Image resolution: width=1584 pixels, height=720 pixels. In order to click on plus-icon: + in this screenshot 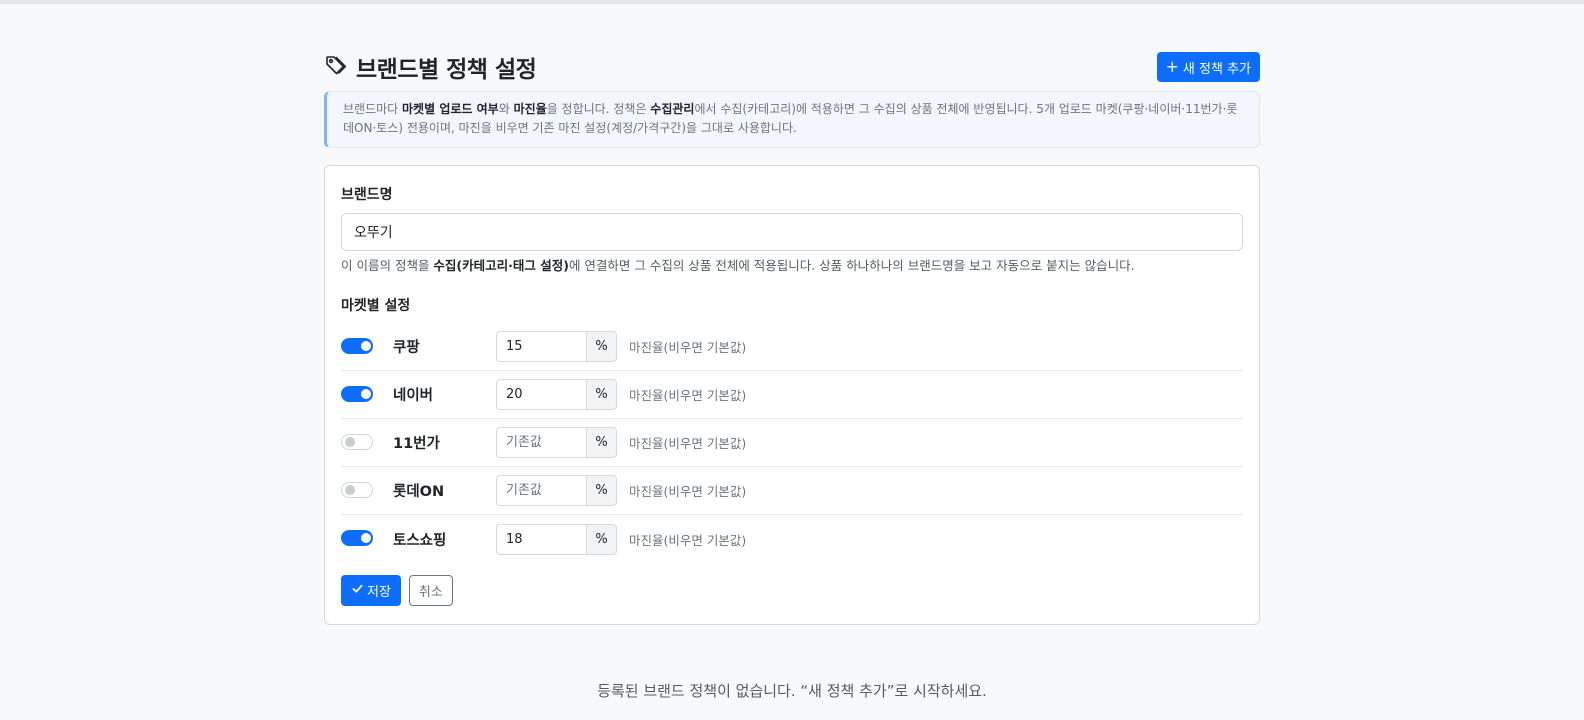, I will do `click(1172, 66)`.